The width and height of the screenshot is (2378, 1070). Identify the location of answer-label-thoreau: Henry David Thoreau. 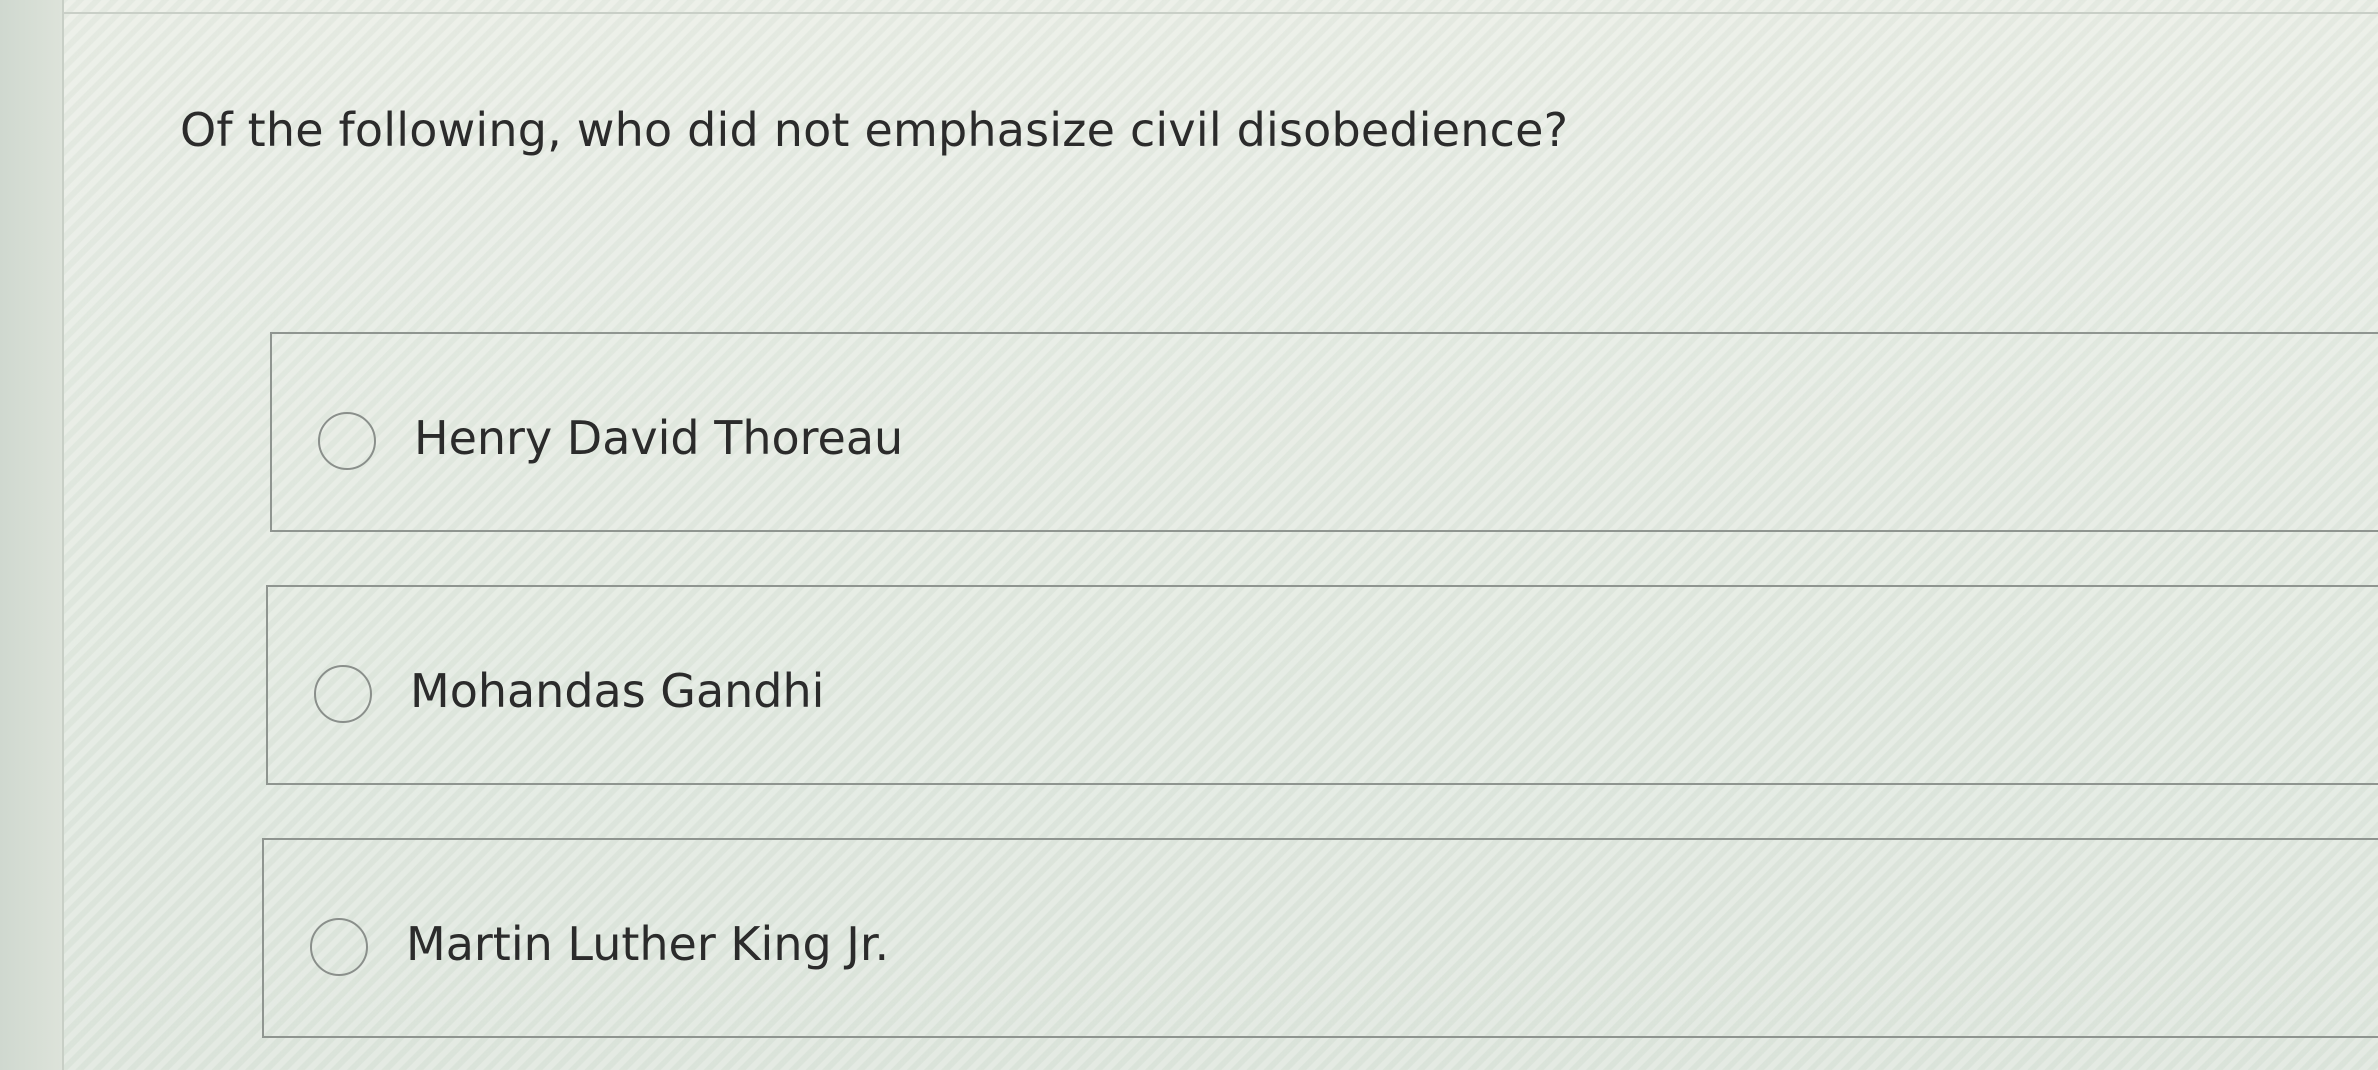
(659, 438).